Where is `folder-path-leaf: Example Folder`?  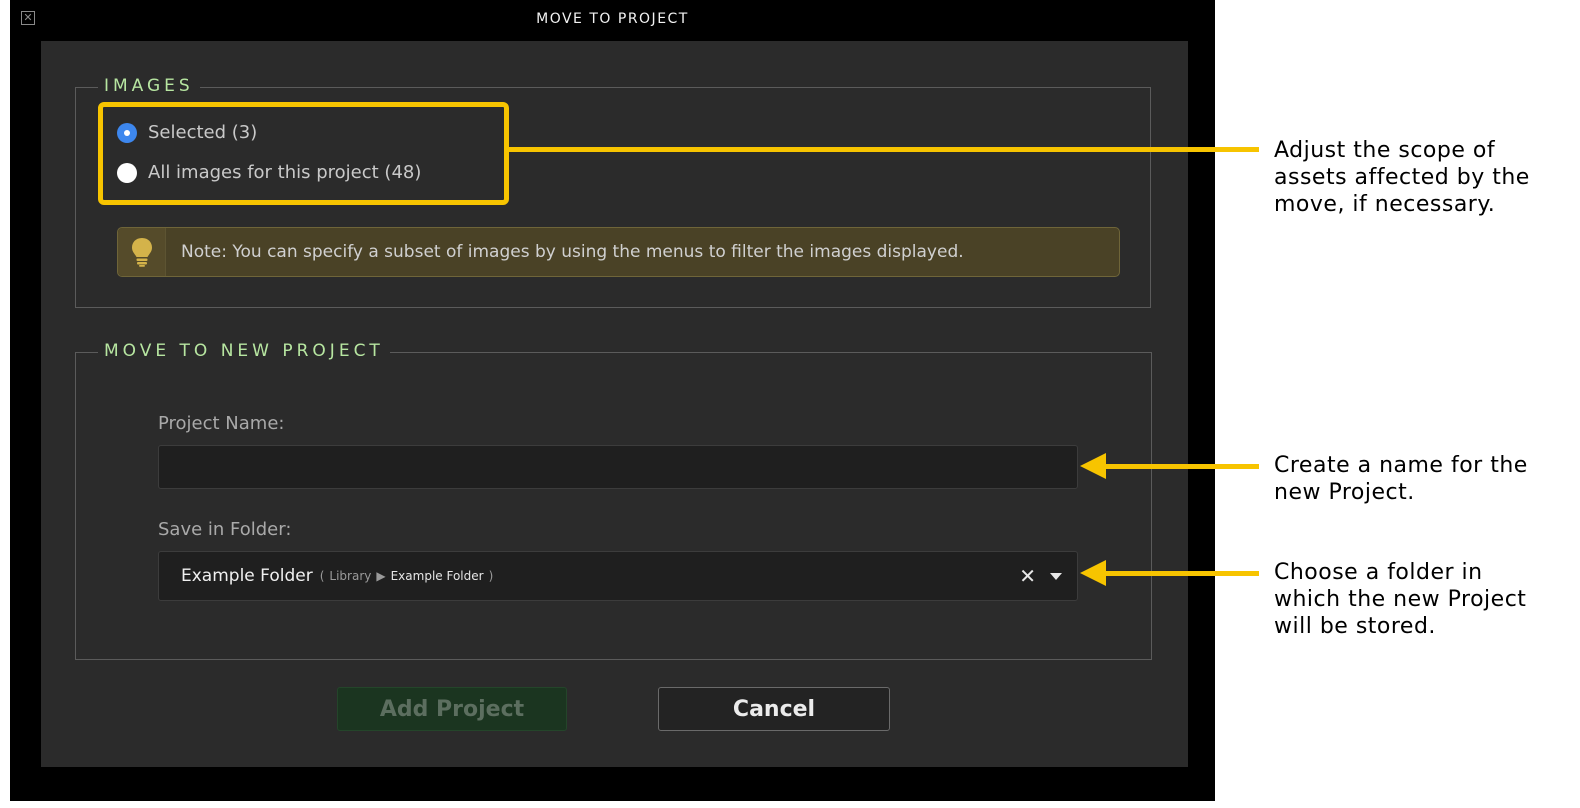
folder-path-leaf: Example Folder is located at coordinates (437, 576).